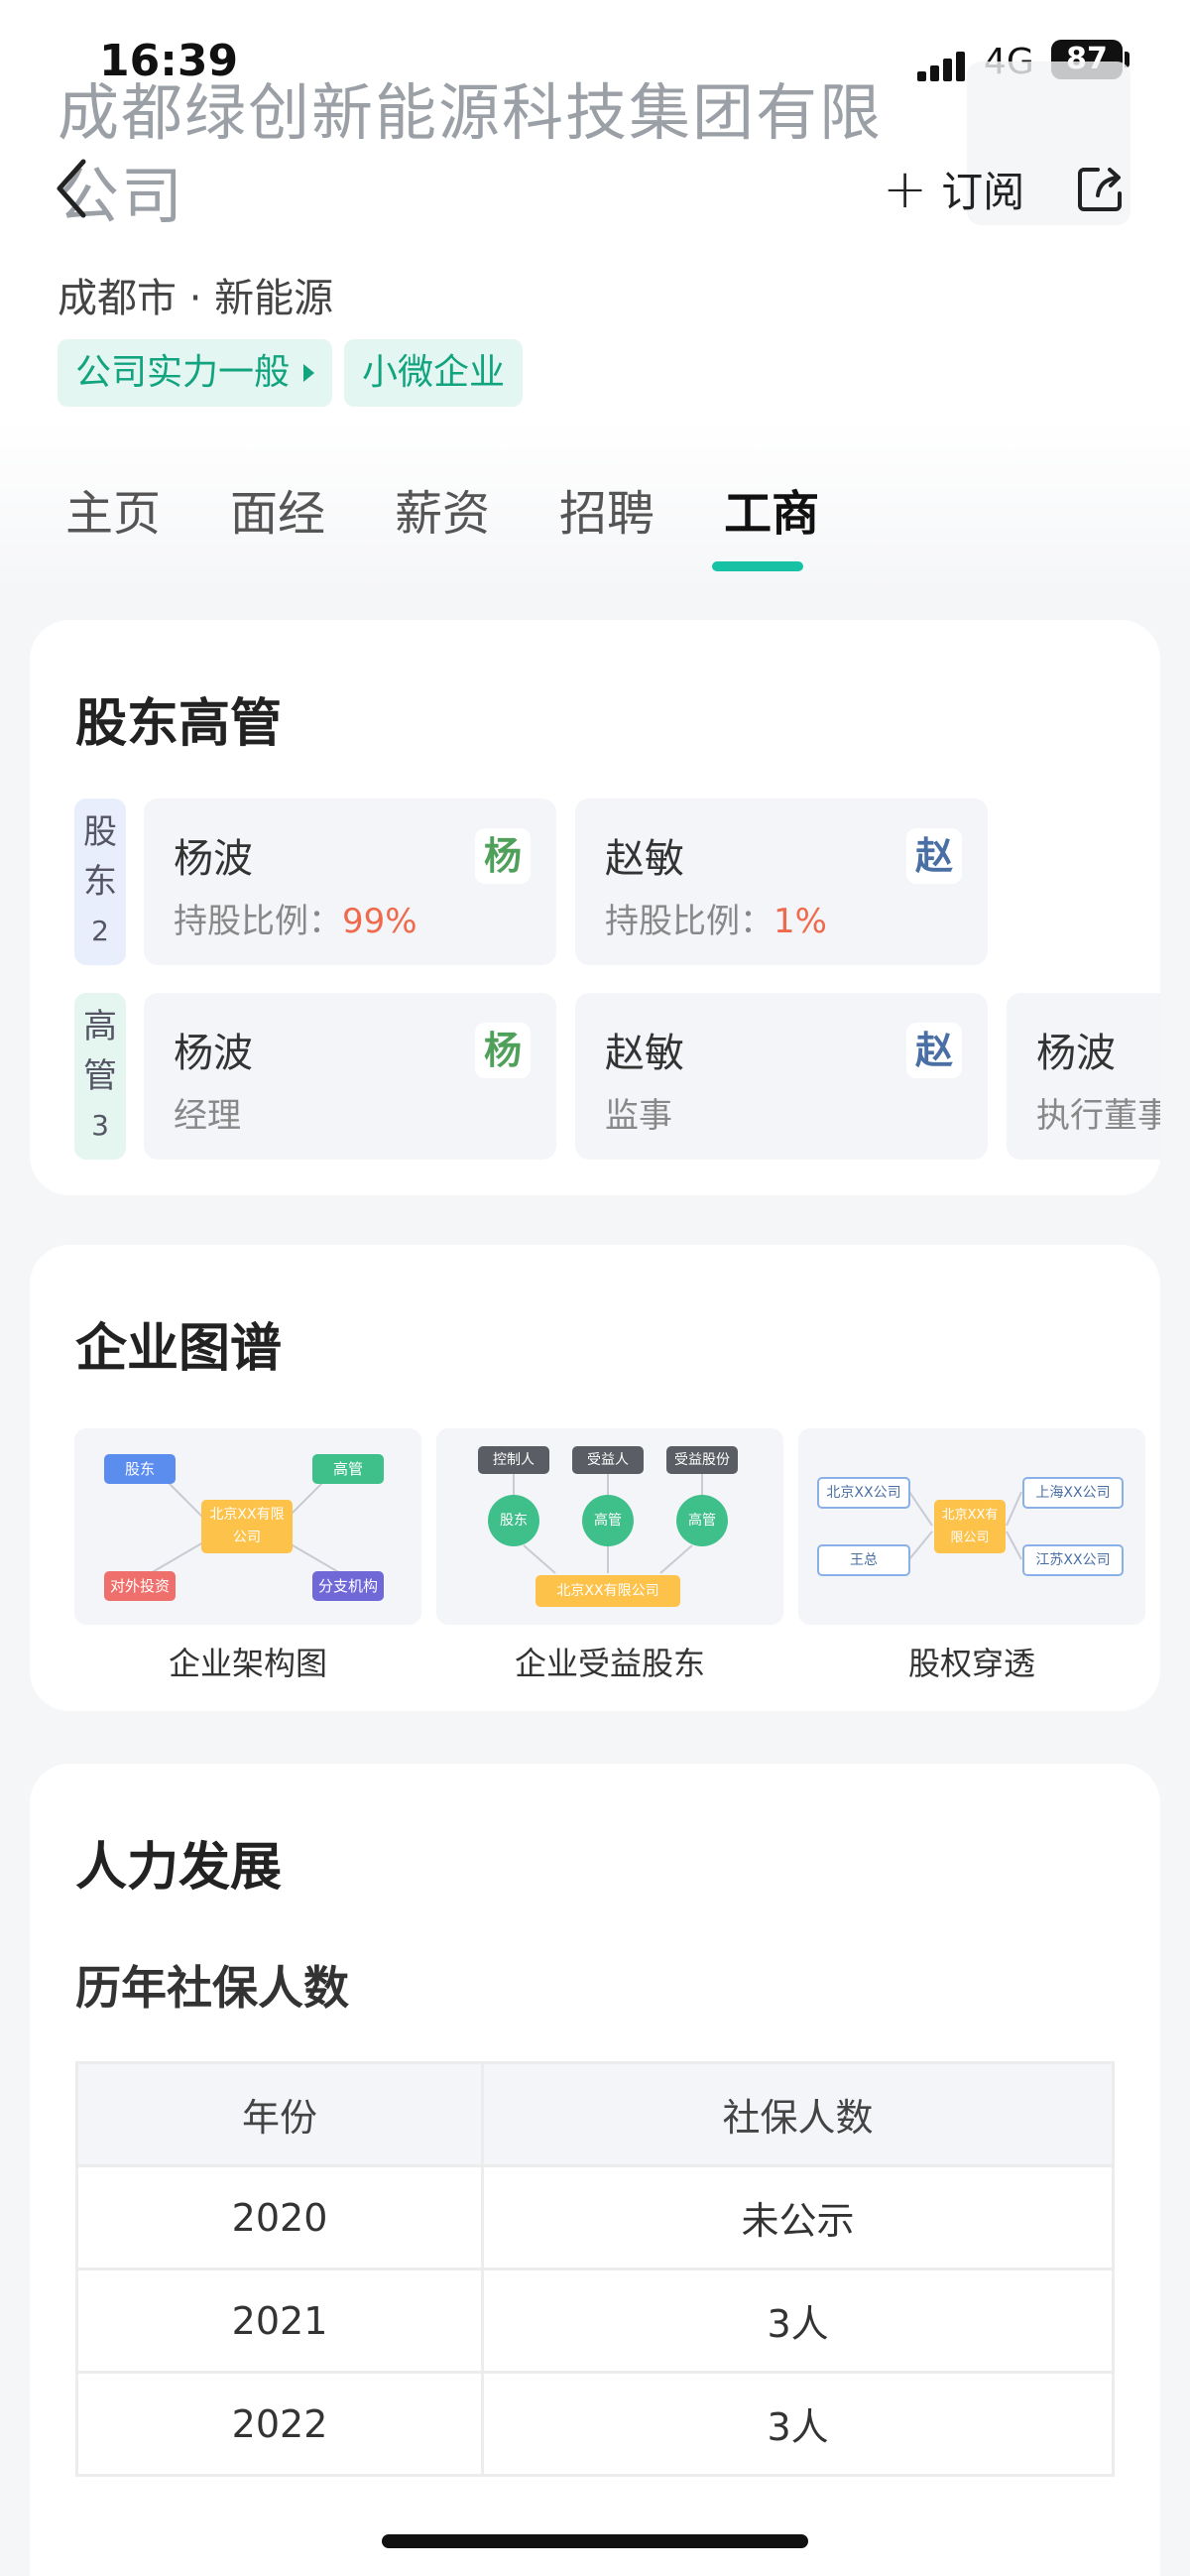 This screenshot has width=1190, height=2576. What do you see at coordinates (100, 832) in the screenshot?
I see `label-char: 股` at bounding box center [100, 832].